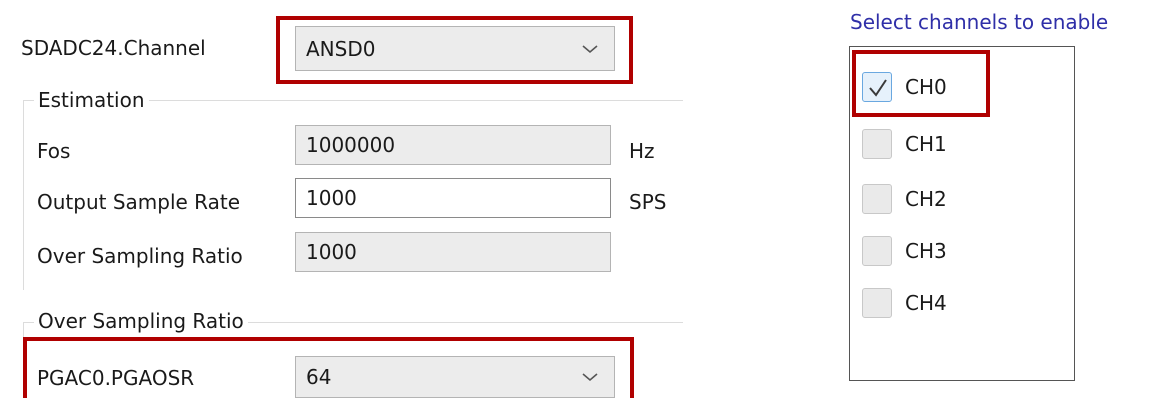 The height and width of the screenshot is (398, 1159). I want to click on fos-unit: Hz, so click(642, 151).